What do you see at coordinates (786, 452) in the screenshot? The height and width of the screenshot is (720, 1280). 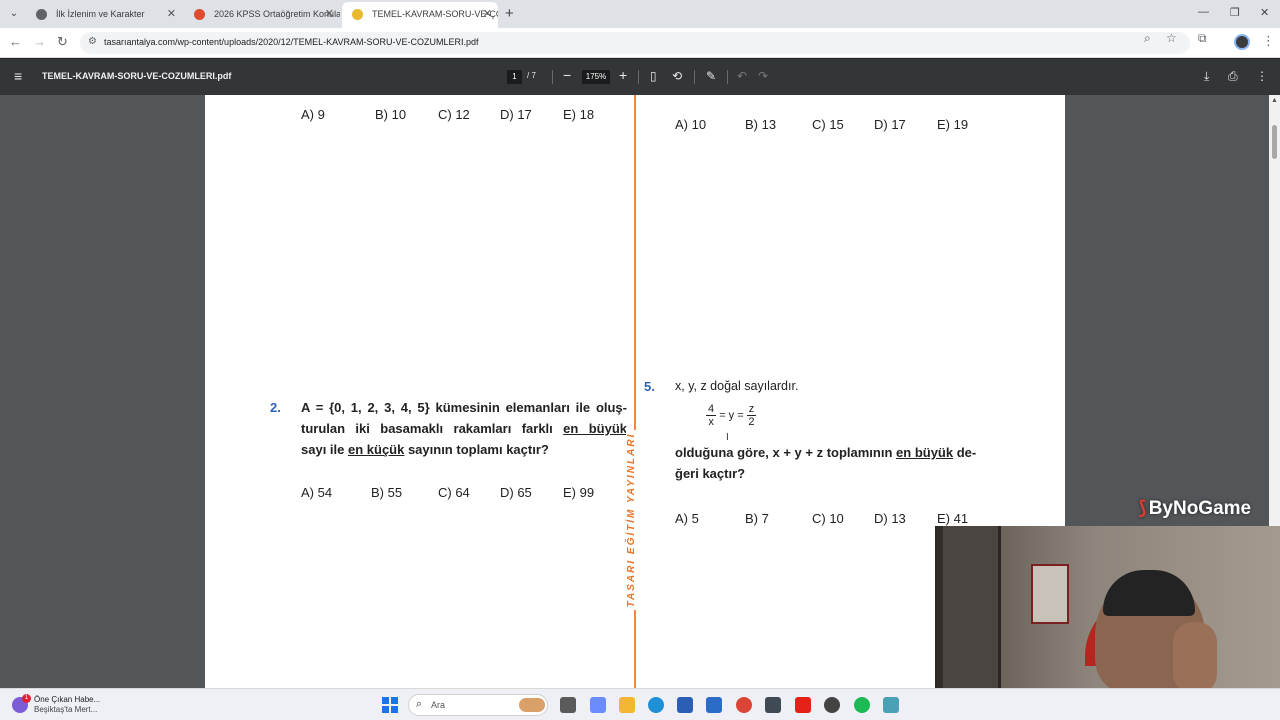 I see `q5-line-1-pre: olduğuna göre, x + y + z toplamının` at bounding box center [786, 452].